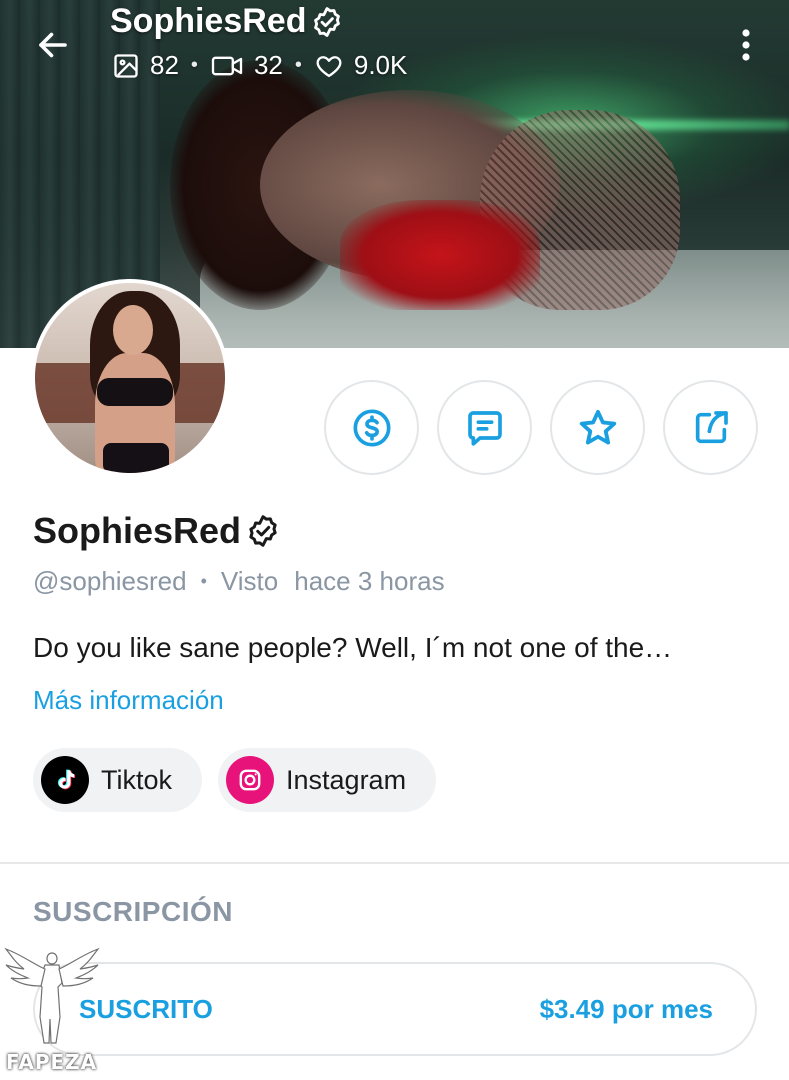 Image resolution: width=789 pixels, height=1080 pixels. Describe the element at coordinates (65, 780) in the screenshot. I see `tiktok-icon` at that location.